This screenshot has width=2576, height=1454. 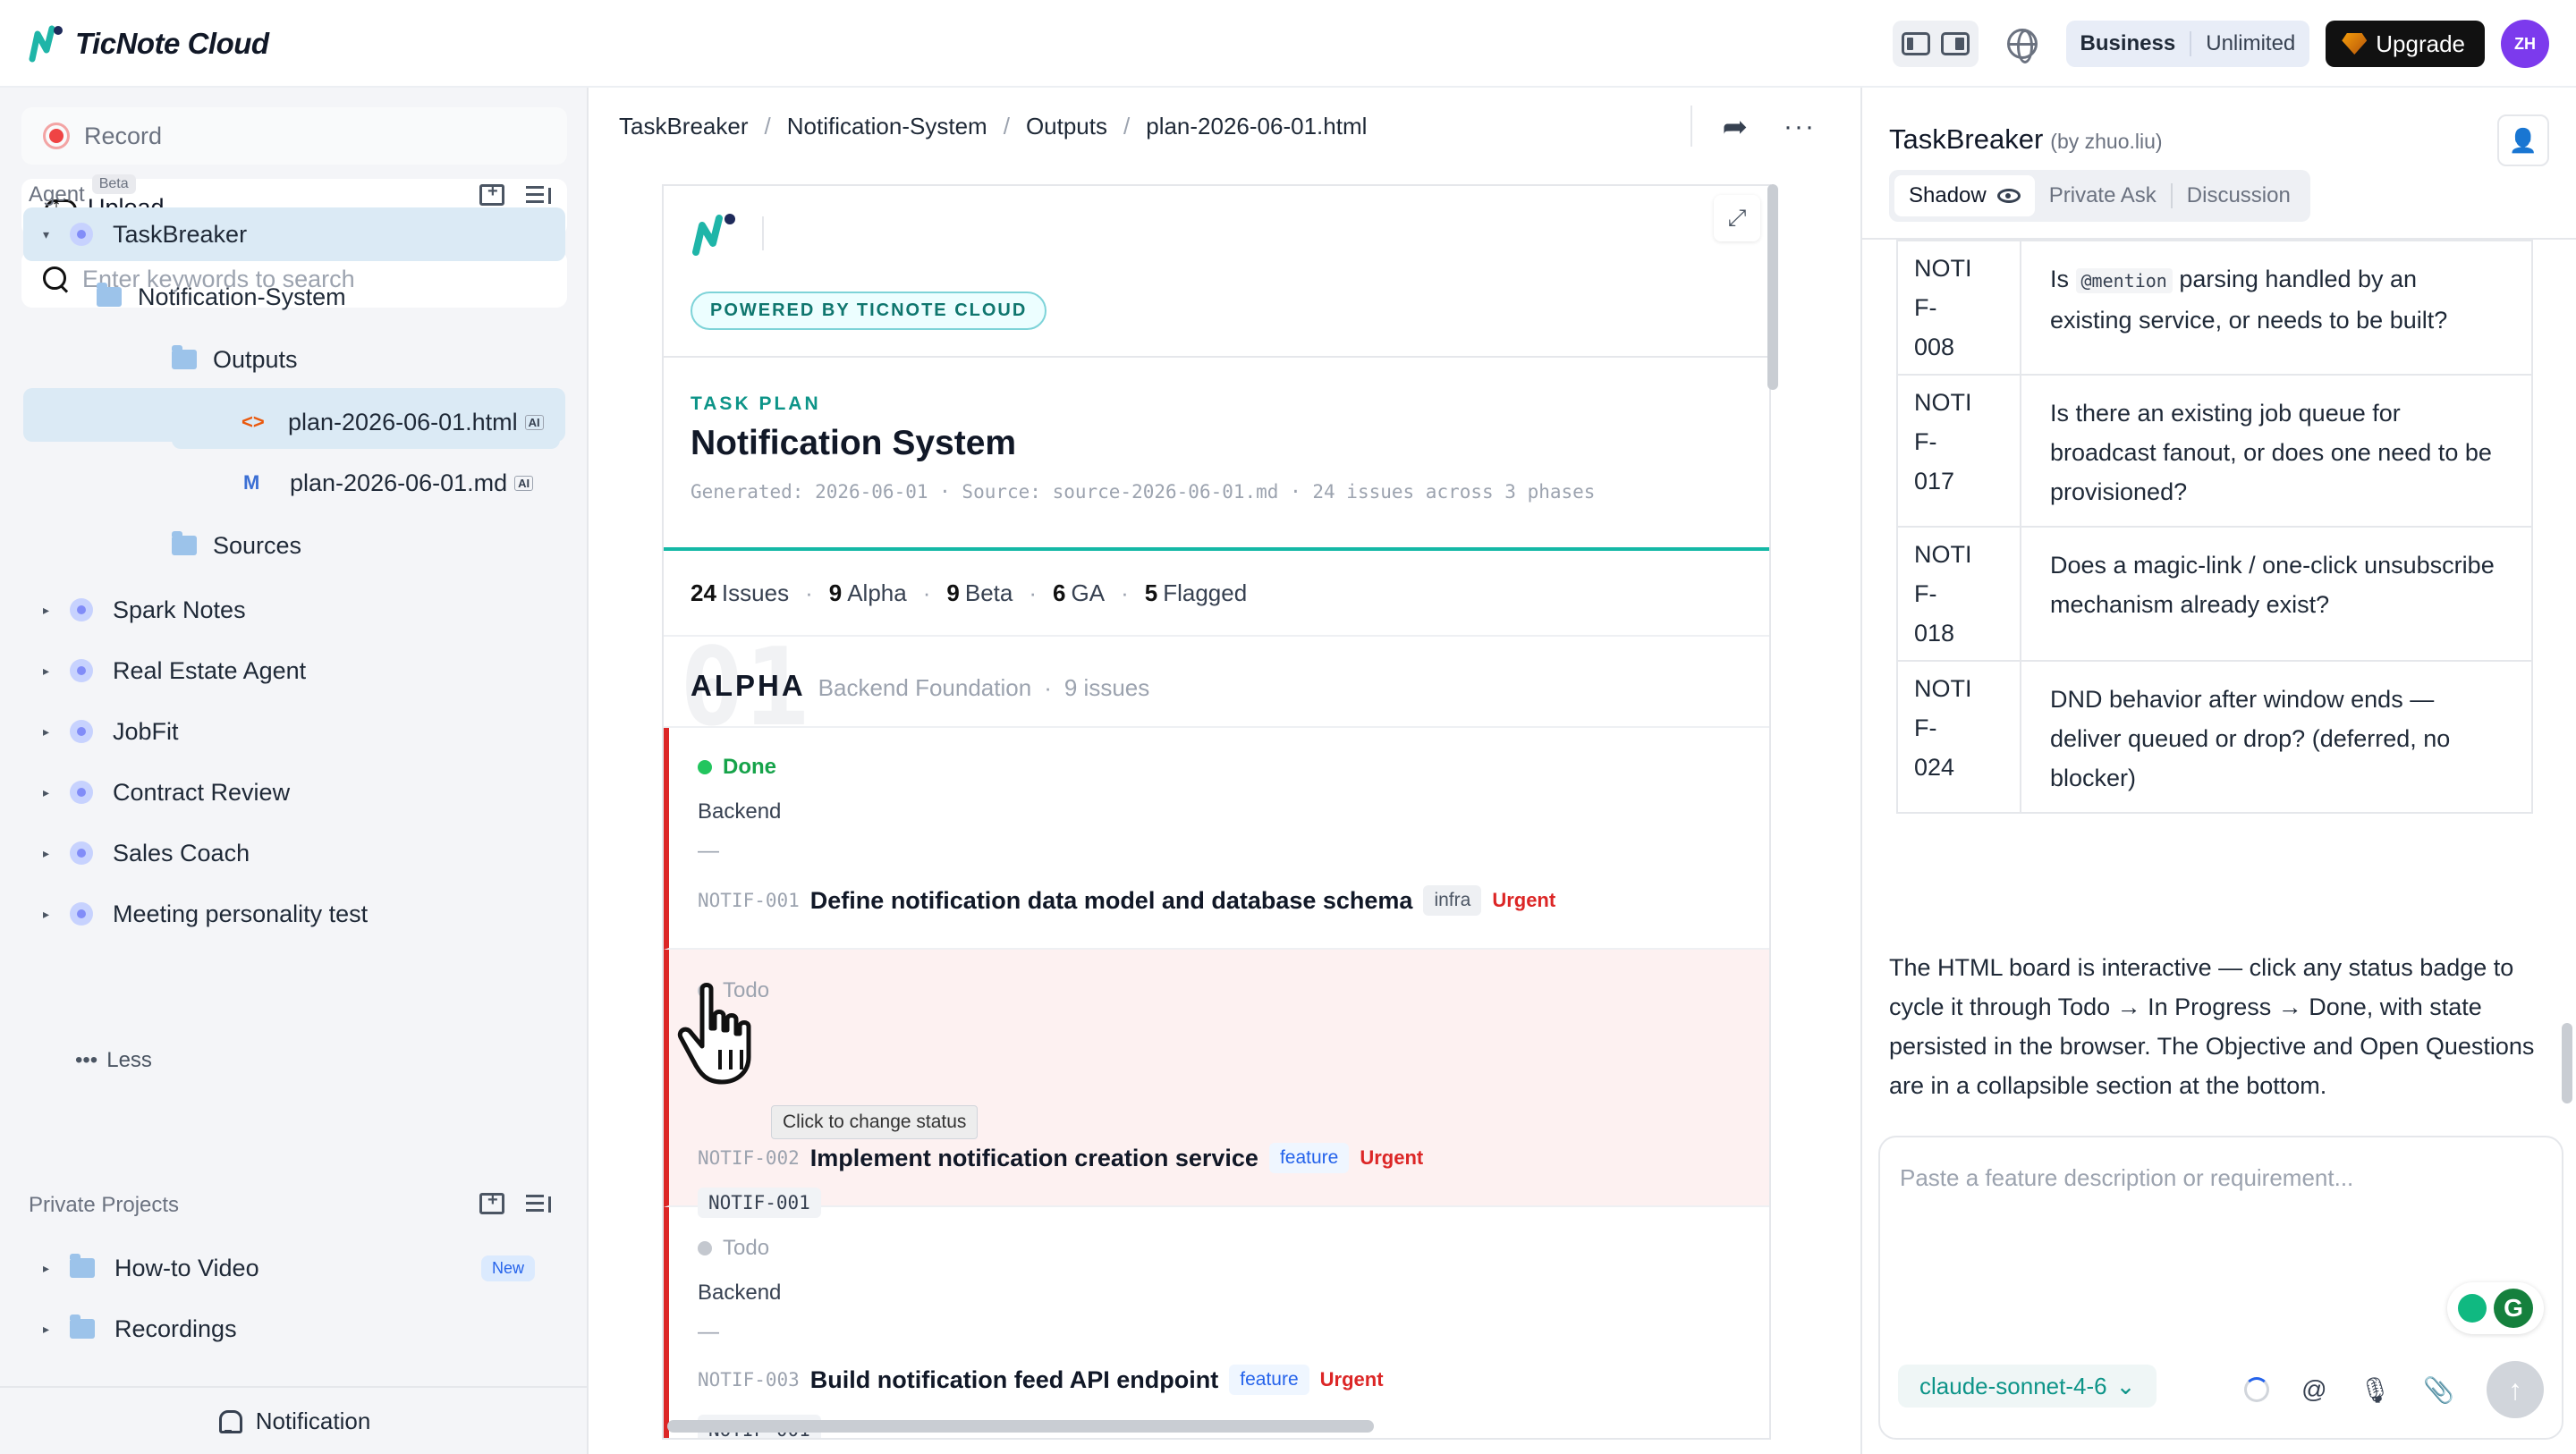 What do you see at coordinates (1915, 43) in the screenshot?
I see `left-panel-toggle-icon` at bounding box center [1915, 43].